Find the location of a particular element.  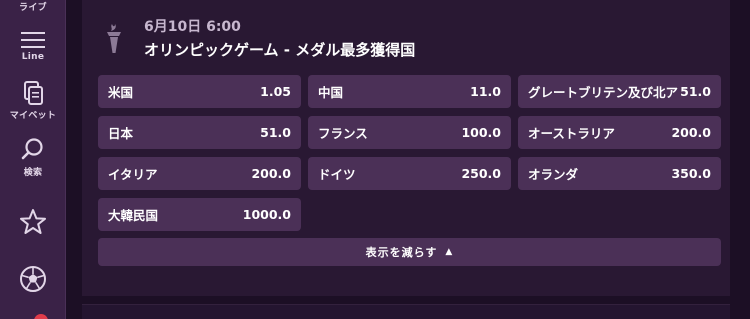

odd-name: イタリア is located at coordinates (133, 174).